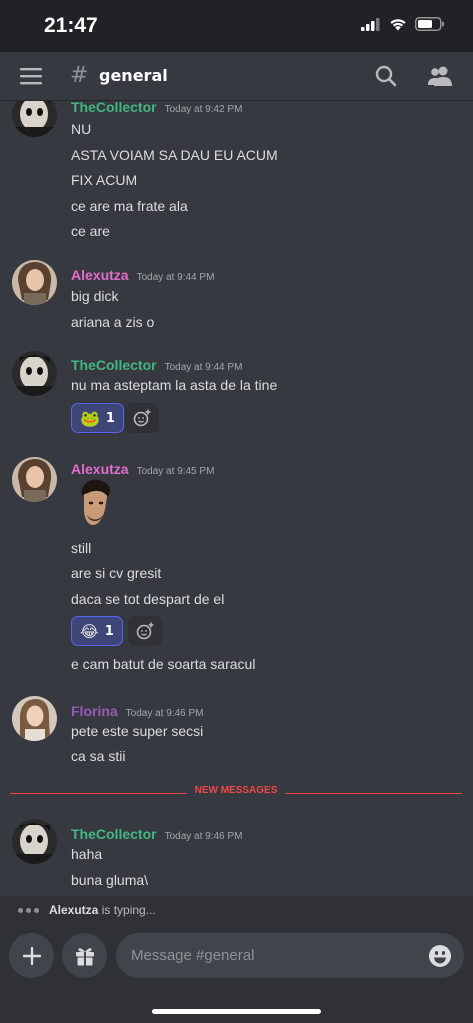 The width and height of the screenshot is (473, 1023). I want to click on message-text: pete este super secsi, so click(137, 731).